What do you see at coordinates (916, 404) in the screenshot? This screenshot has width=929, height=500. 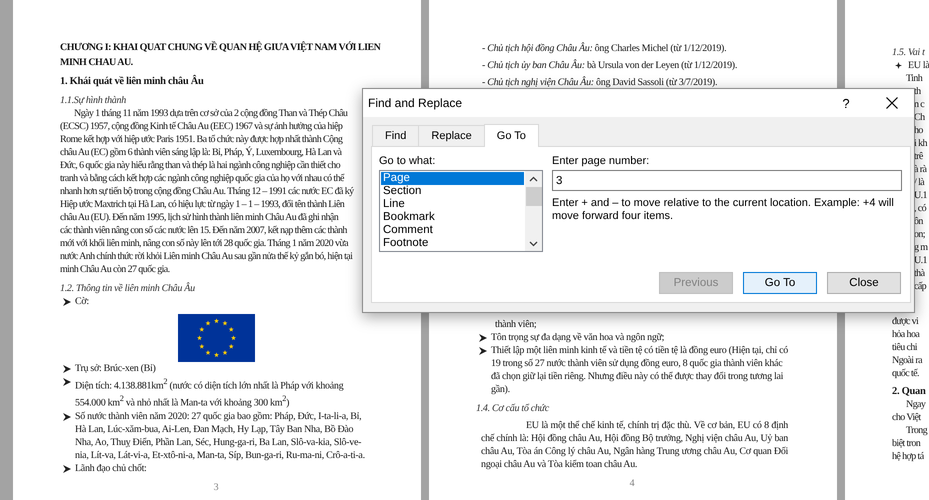 I see `text-line: Ngay` at bounding box center [916, 404].